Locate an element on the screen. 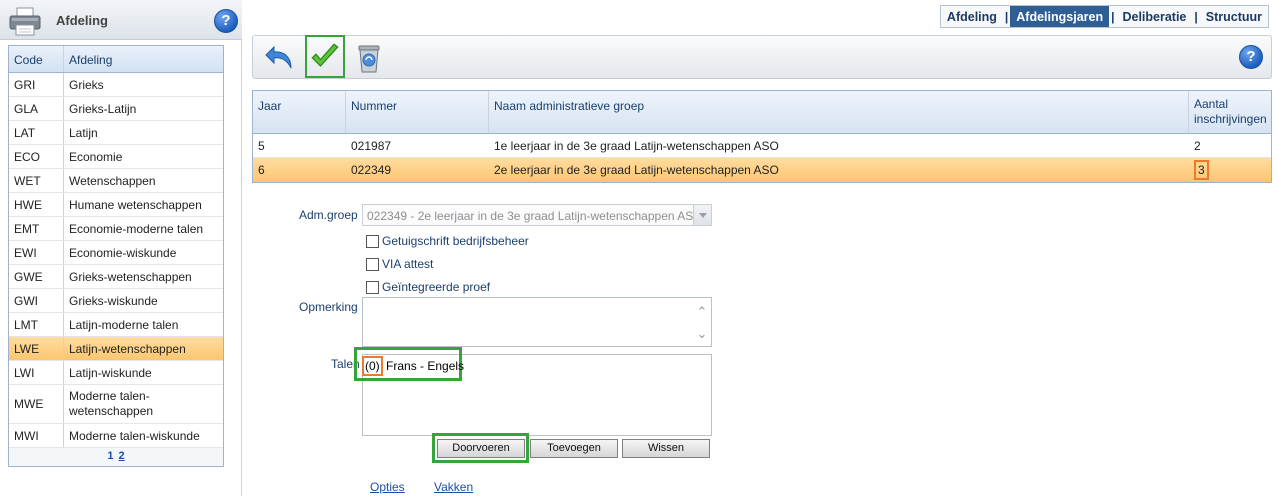  checkbox-geintegreerde-proef-box is located at coordinates (372, 287).